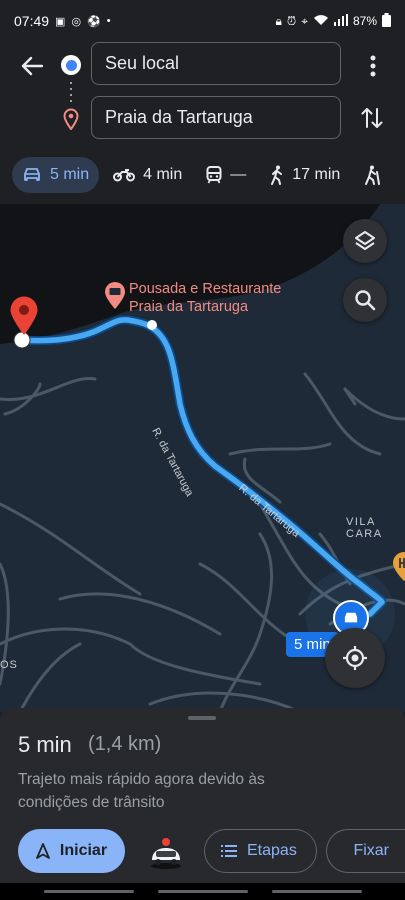 The height and width of the screenshot is (900, 405). What do you see at coordinates (71, 93) in the screenshot?
I see `route-dots` at bounding box center [71, 93].